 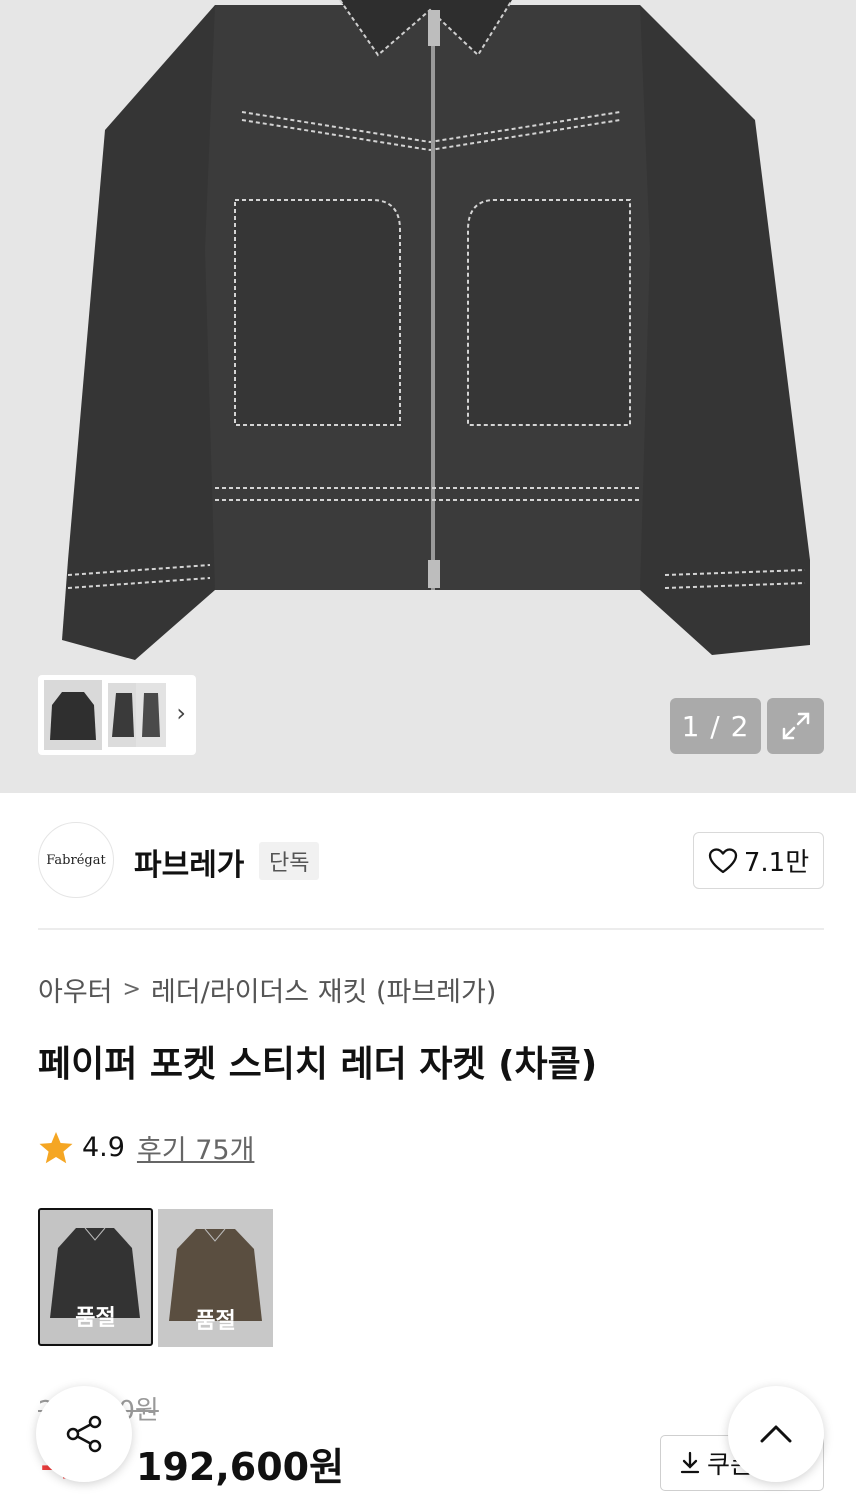 I want to click on exclusive-badge: 단독, so click(x=289, y=861).